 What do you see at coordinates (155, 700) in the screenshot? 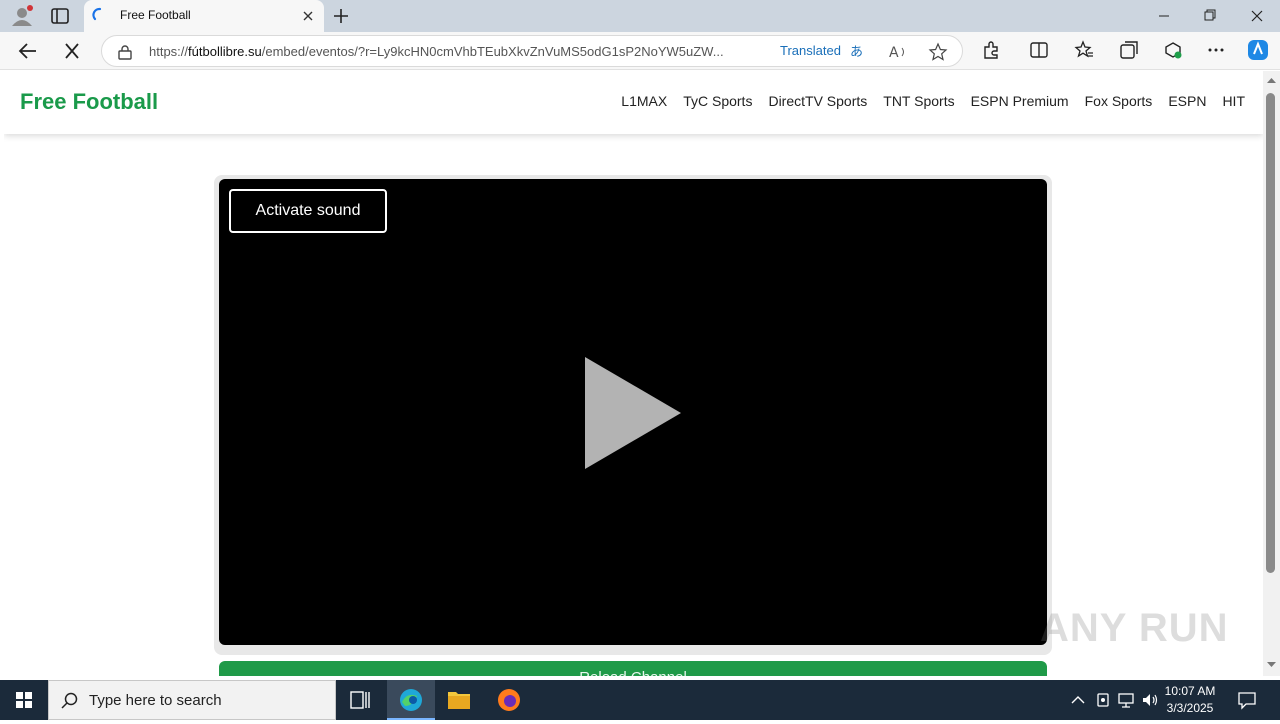
I see `search-placeholder: Type here to search` at bounding box center [155, 700].